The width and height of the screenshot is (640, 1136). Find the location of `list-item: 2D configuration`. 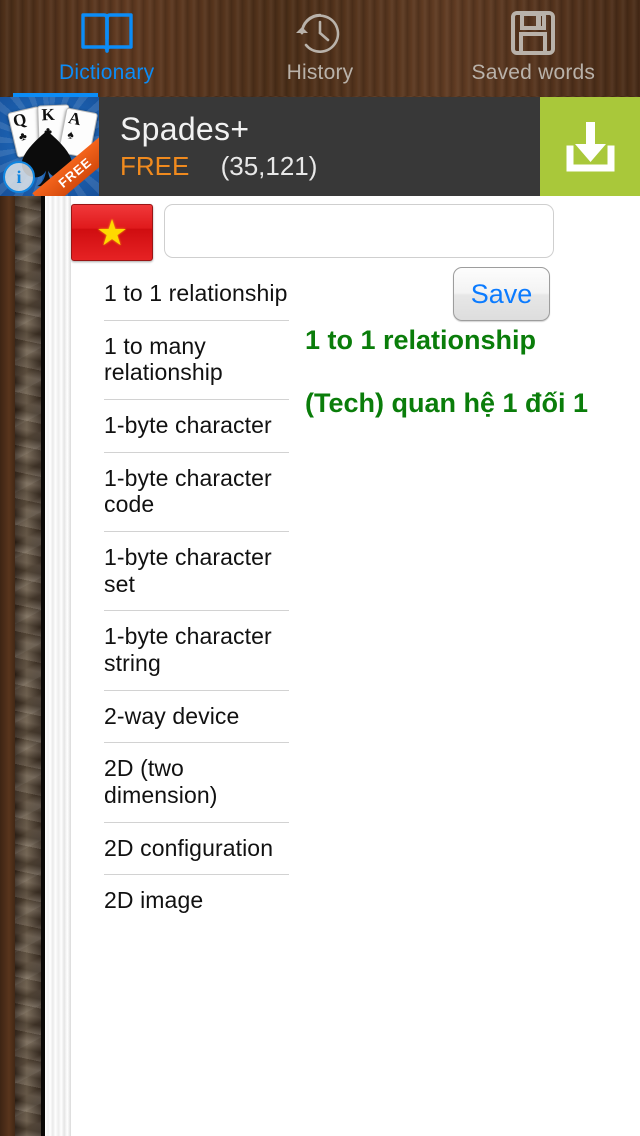

list-item: 2D configuration is located at coordinates (196, 849).